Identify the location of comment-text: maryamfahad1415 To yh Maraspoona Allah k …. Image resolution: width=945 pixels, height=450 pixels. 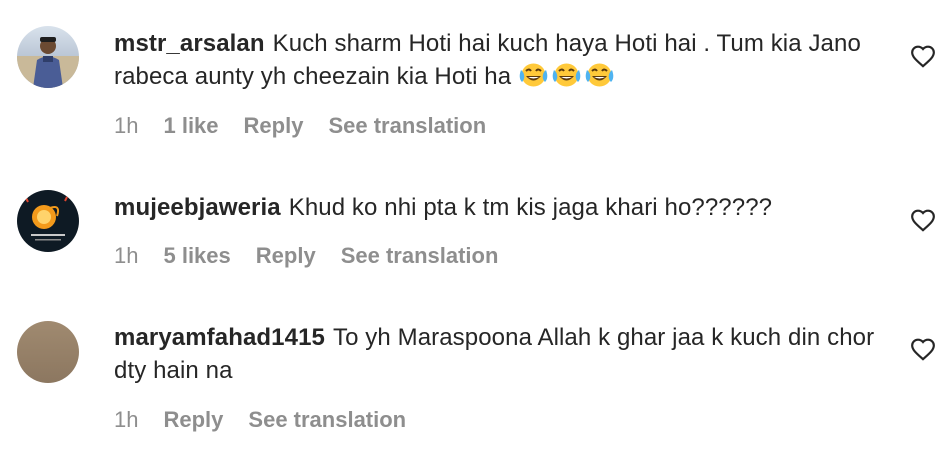
(504, 354).